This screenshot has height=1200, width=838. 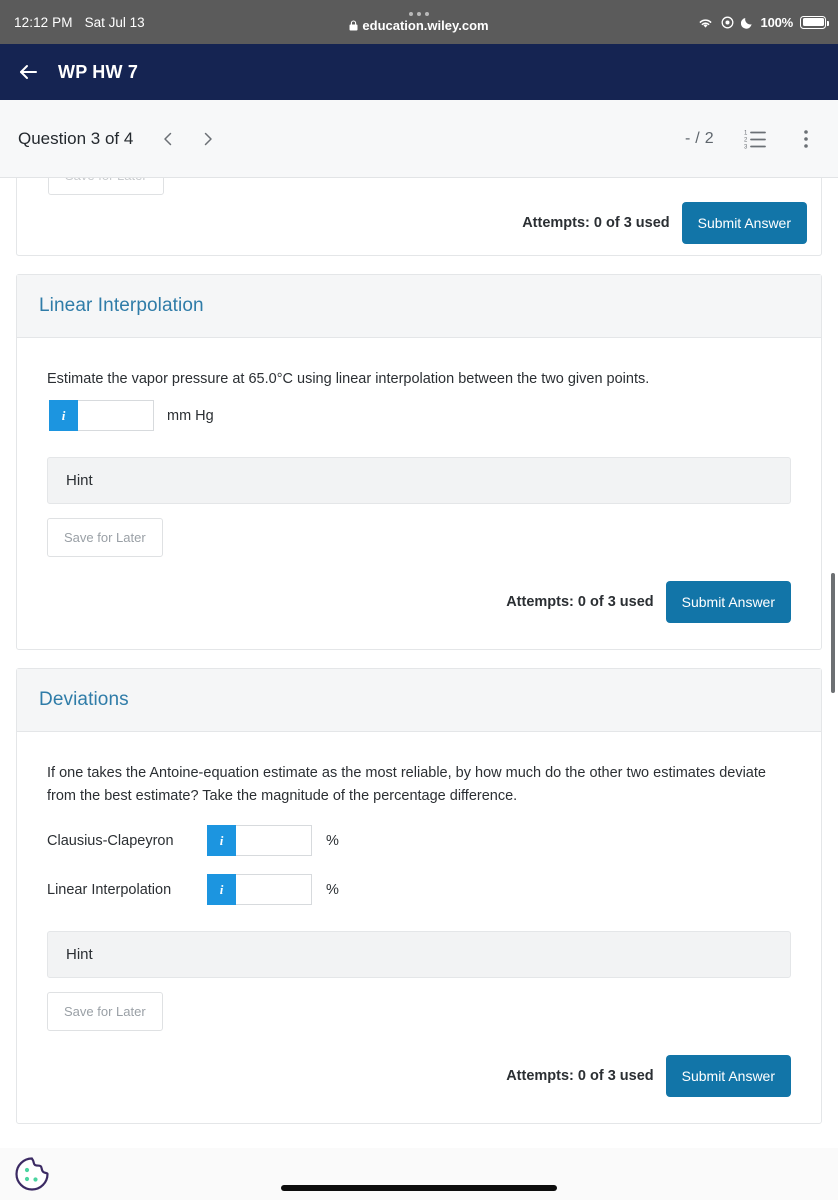 What do you see at coordinates (419, 1174) in the screenshot?
I see `bottom-bar` at bounding box center [419, 1174].